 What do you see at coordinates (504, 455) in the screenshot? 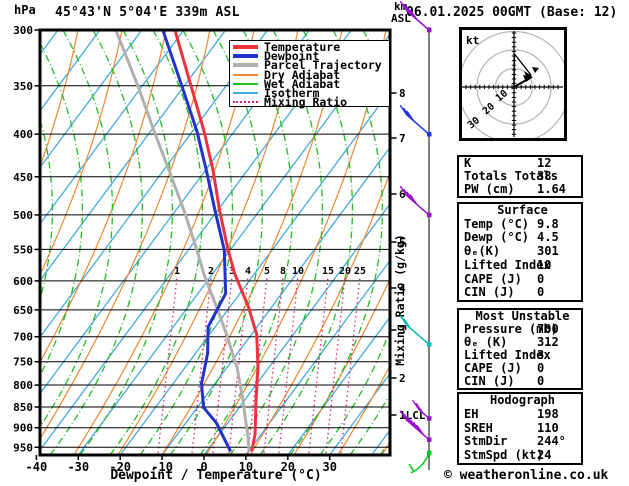
I see `index-label: StmSpd (kt)` at bounding box center [504, 455].